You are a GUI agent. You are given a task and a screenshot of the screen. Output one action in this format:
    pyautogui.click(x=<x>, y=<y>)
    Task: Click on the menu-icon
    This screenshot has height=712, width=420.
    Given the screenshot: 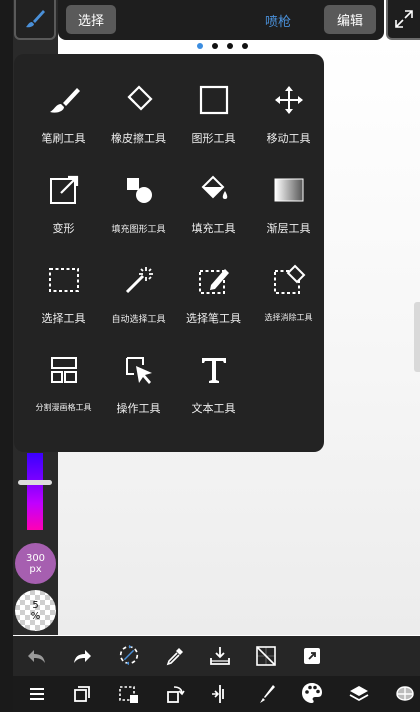 What is the action you would take?
    pyautogui.click(x=37, y=694)
    